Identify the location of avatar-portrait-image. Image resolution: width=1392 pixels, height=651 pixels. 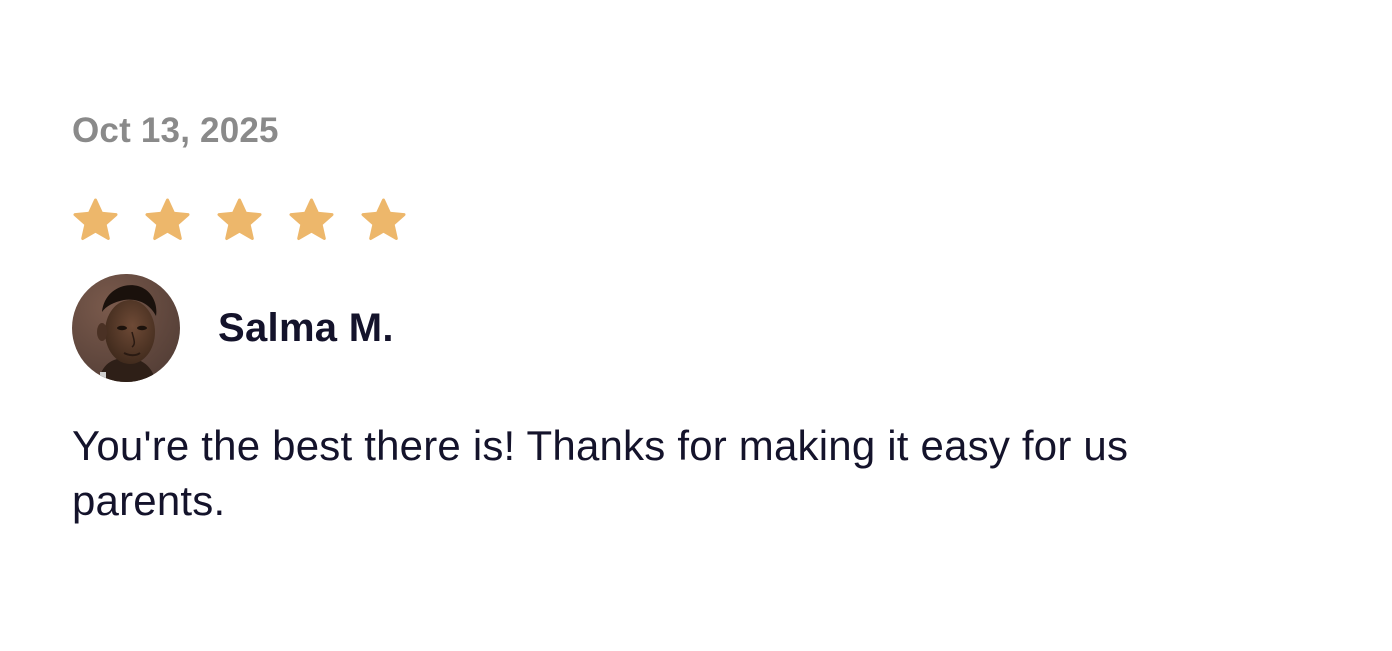
(126, 328).